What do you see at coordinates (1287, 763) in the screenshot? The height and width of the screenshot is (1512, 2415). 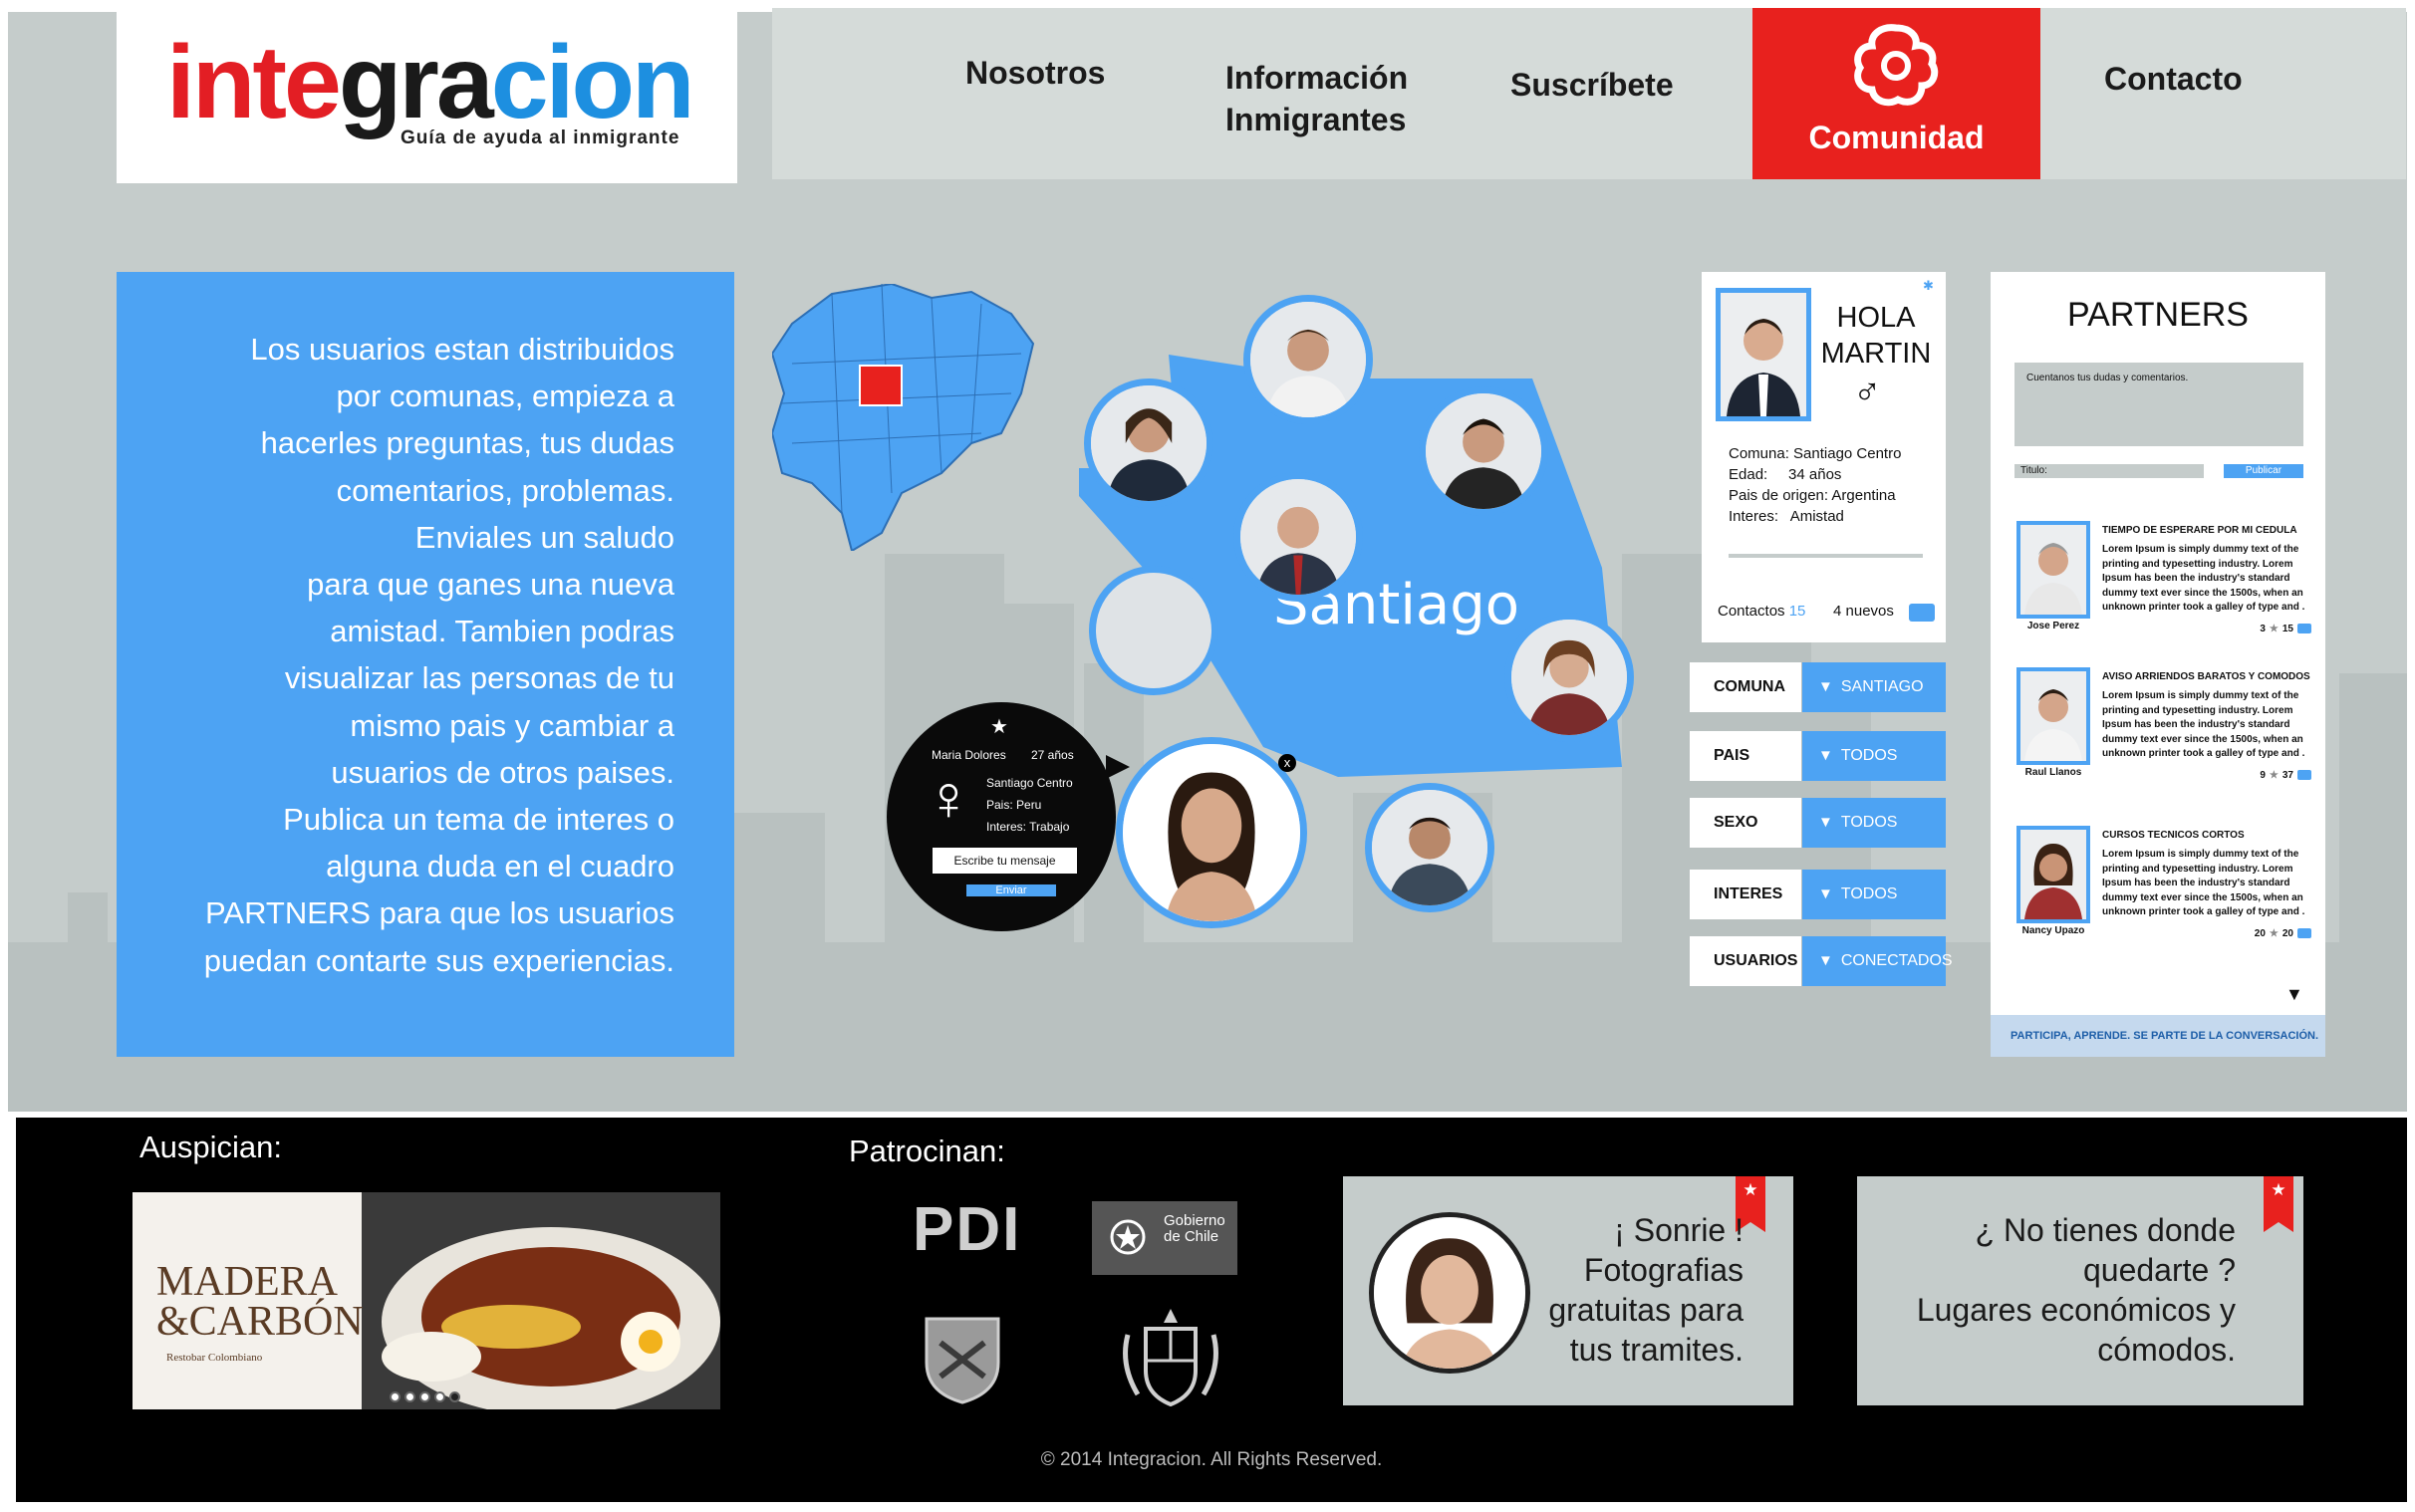 I see `close-icon: x` at bounding box center [1287, 763].